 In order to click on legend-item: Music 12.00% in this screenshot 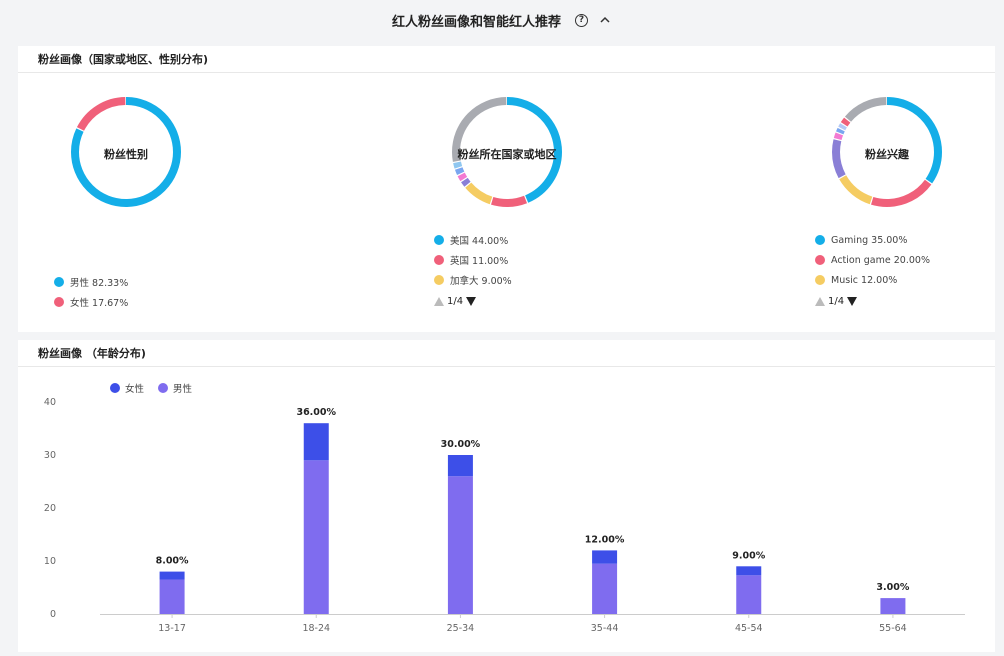, I will do `click(872, 280)`.